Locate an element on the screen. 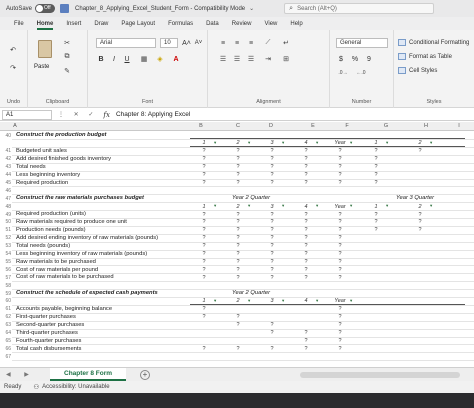 The image size is (474, 408). row-number: 61 is located at coordinates (6, 309).